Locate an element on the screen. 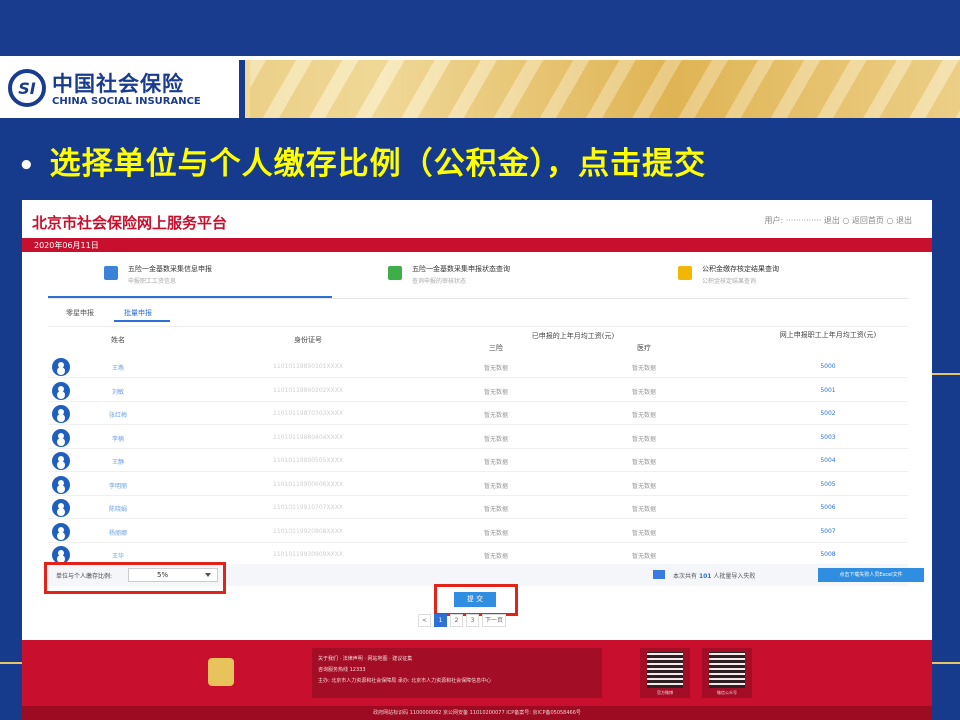  right-gold-line is located at coordinates (946, 374).